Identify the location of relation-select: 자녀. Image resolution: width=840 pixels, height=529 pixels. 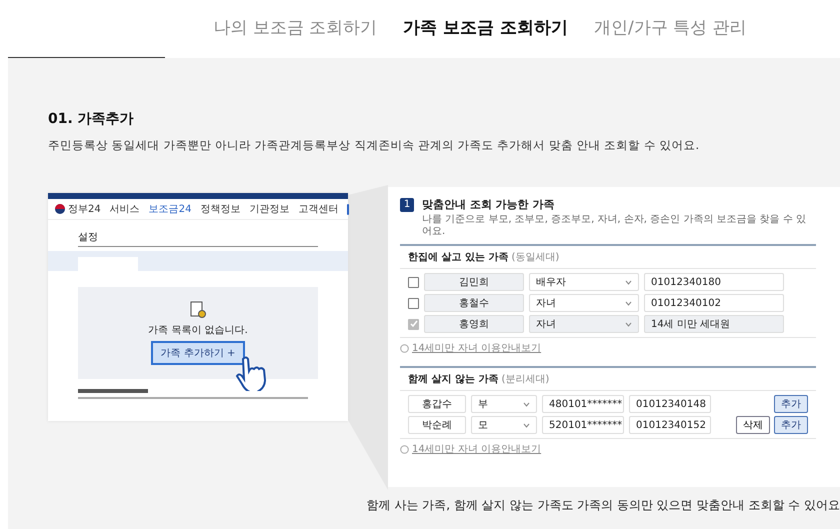
(584, 303).